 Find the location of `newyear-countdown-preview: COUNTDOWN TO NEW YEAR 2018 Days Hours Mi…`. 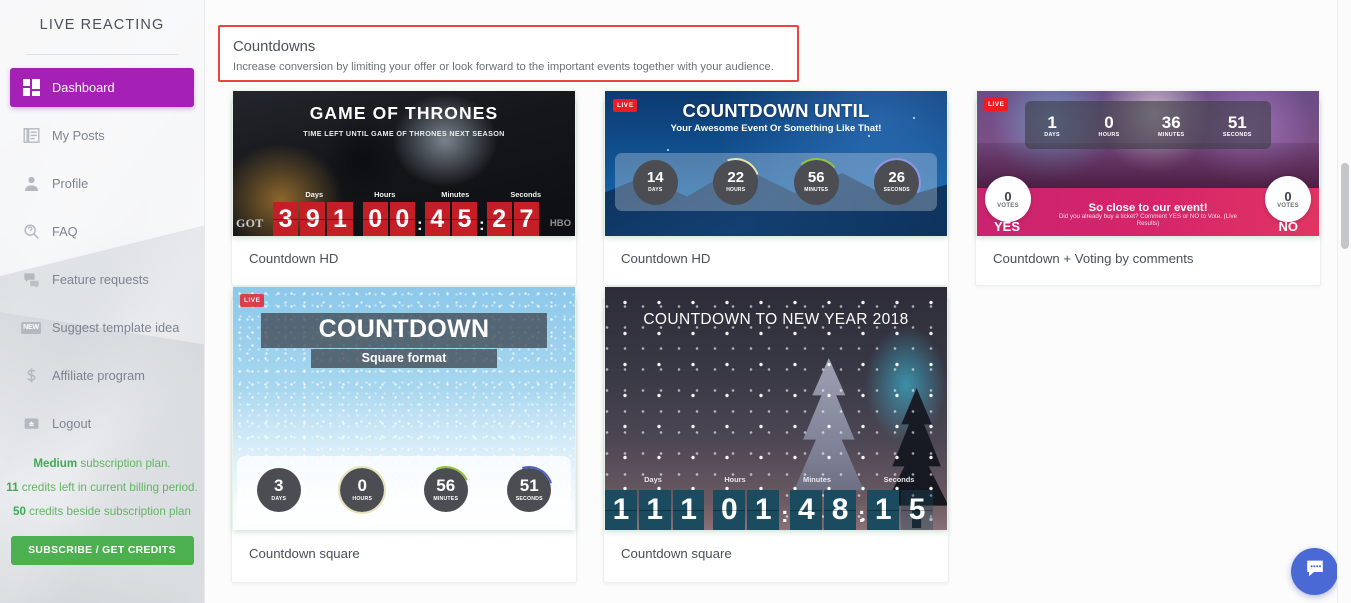

newyear-countdown-preview: COUNTDOWN TO NEW YEAR 2018 Days Hours Mi… is located at coordinates (776, 408).